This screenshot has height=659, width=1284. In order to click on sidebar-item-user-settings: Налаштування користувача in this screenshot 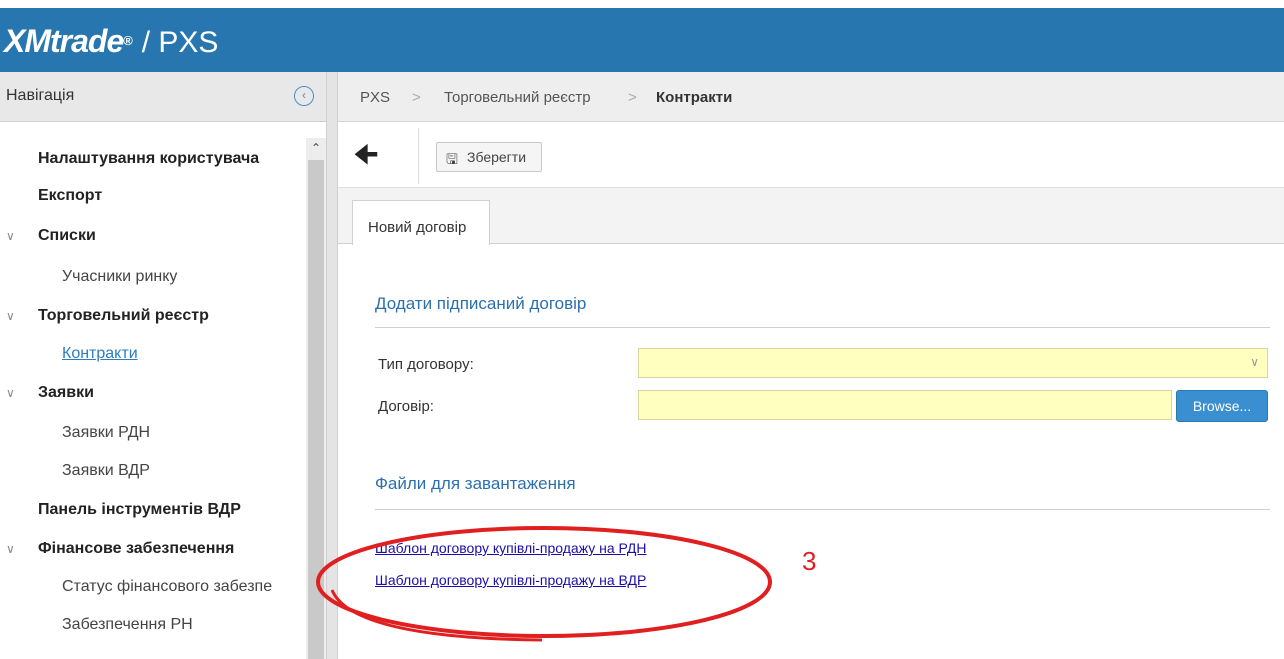, I will do `click(148, 159)`.